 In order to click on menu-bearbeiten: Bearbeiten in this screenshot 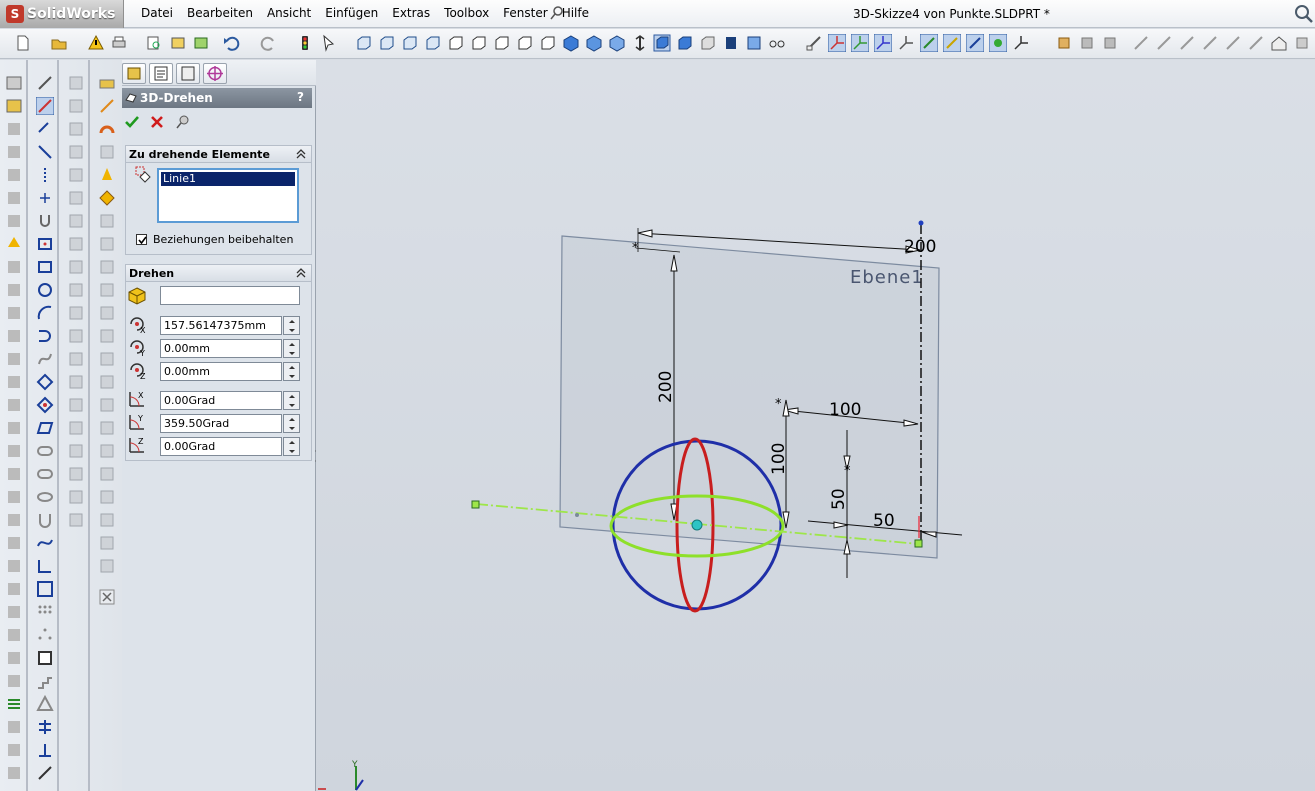, I will do `click(220, 13)`.